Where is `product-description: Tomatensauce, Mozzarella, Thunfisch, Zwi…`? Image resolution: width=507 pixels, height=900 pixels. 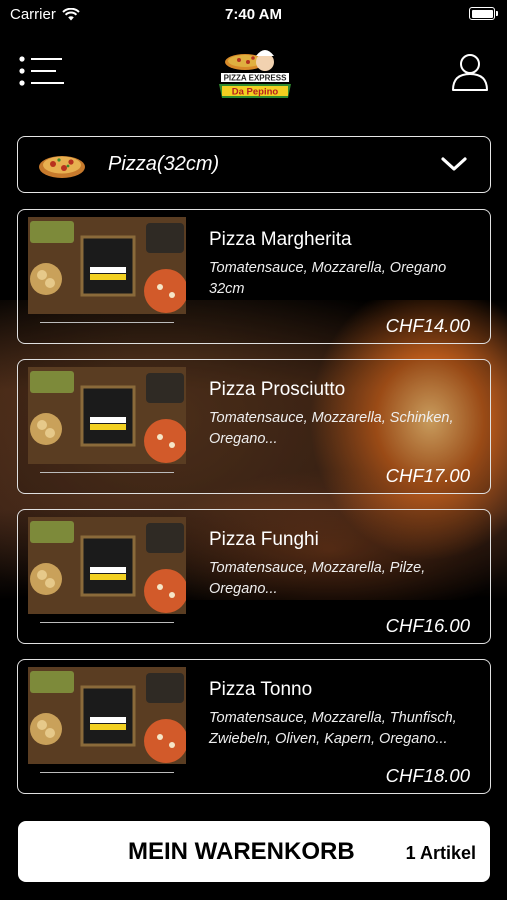 product-description: Tomatensauce, Mozzarella, Thunfisch, Zwi… is located at coordinates (333, 728).